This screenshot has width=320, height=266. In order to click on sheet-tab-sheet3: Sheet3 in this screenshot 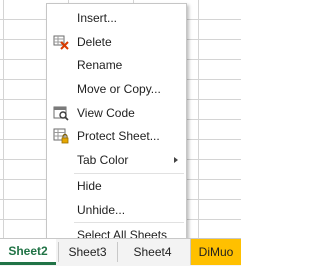, I will do `click(87, 252)`.